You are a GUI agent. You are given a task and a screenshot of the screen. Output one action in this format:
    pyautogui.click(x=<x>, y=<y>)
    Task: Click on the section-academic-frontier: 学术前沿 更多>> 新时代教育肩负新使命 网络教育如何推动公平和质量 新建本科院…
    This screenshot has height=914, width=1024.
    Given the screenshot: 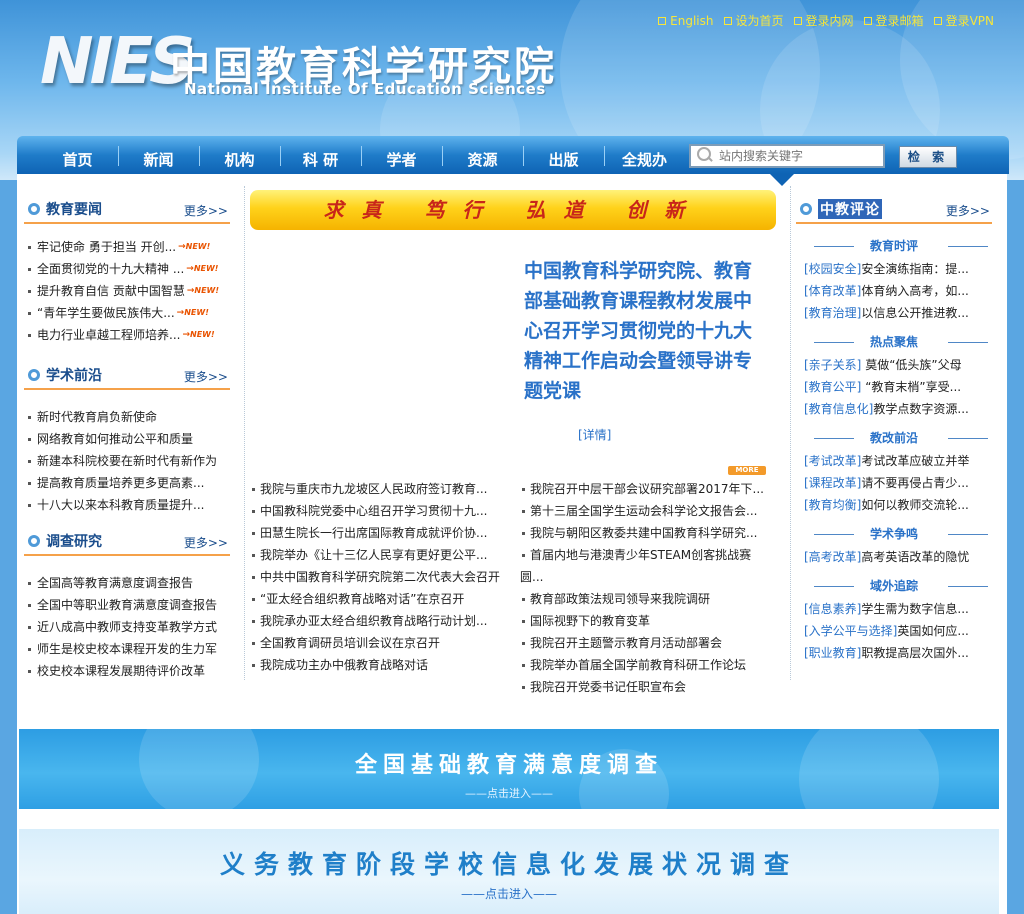 What is the action you would take?
    pyautogui.click(x=127, y=439)
    